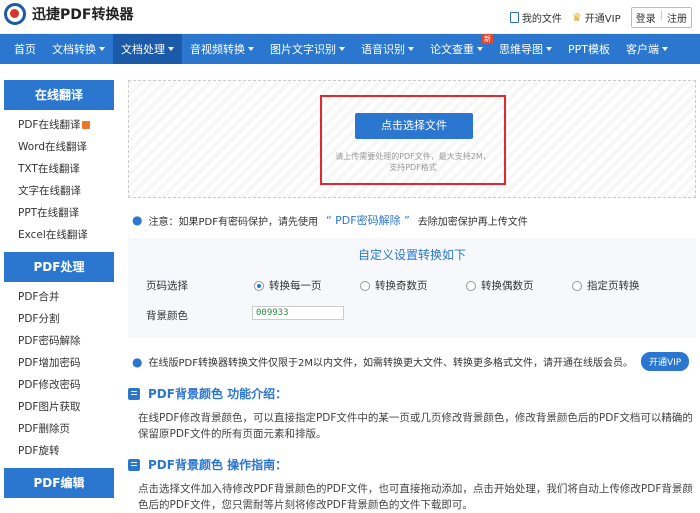 The image size is (700, 513). I want to click on sidebar-item: PDF图片获取, so click(59, 407).